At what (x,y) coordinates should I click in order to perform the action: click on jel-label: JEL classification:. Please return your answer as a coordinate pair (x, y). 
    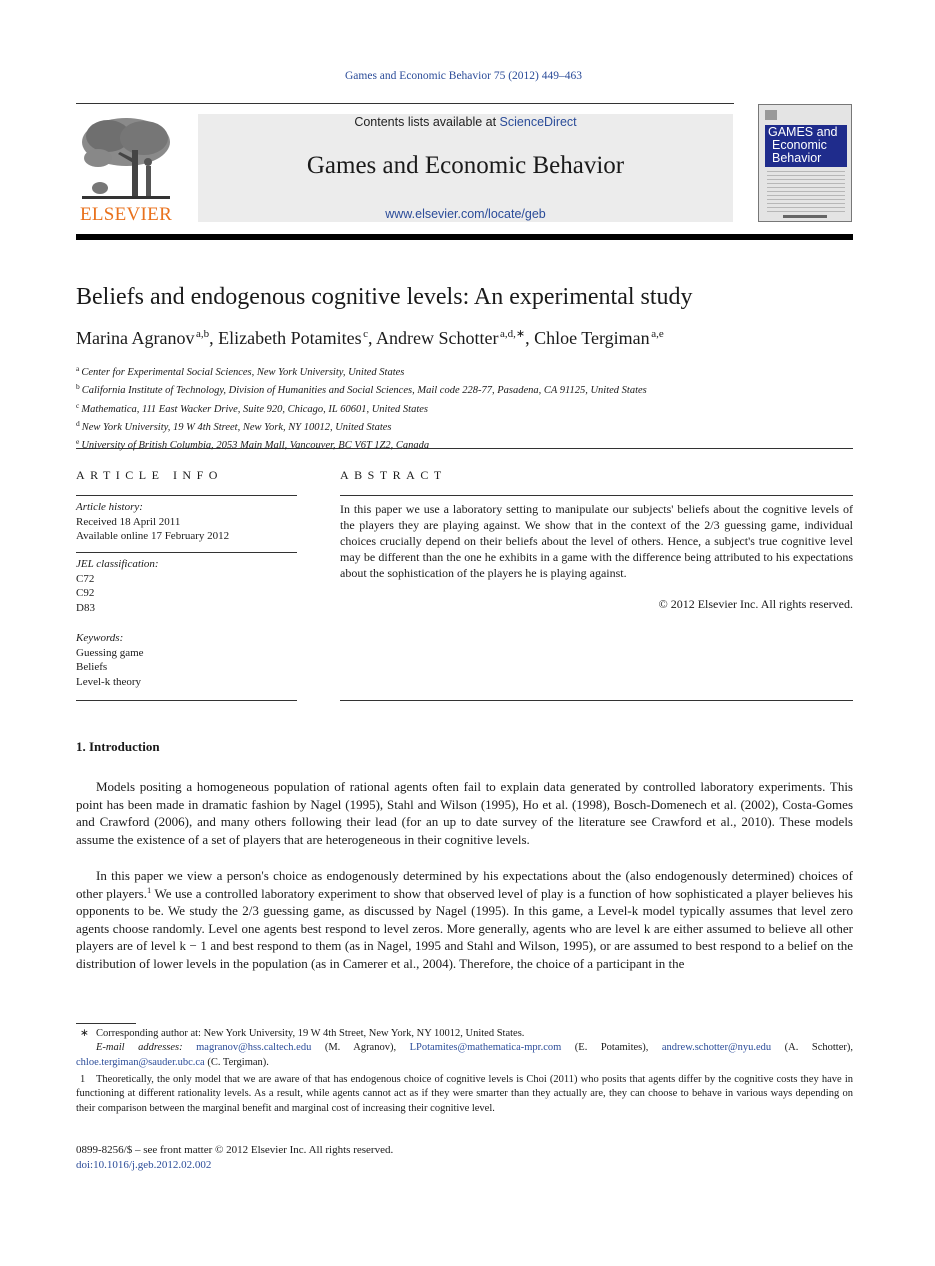
    Looking at the image, I should click on (117, 564).